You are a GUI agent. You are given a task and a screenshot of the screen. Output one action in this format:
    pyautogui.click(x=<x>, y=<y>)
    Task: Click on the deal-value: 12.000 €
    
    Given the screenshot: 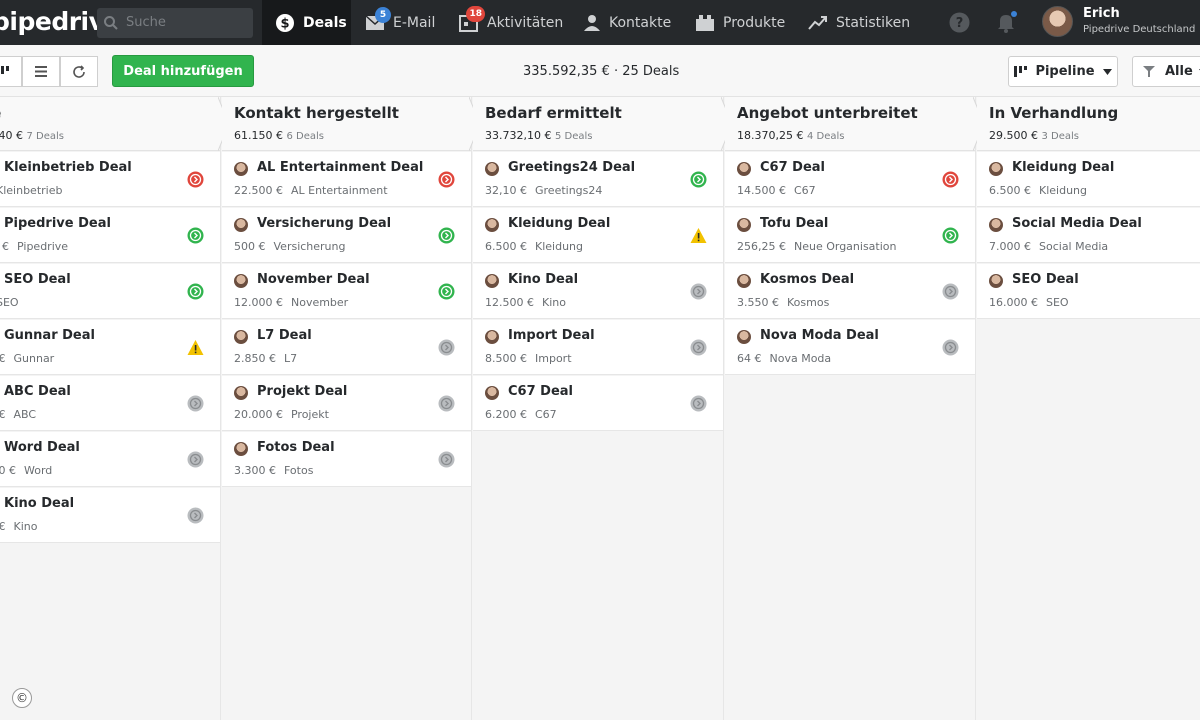 What is the action you would take?
    pyautogui.click(x=258, y=302)
    